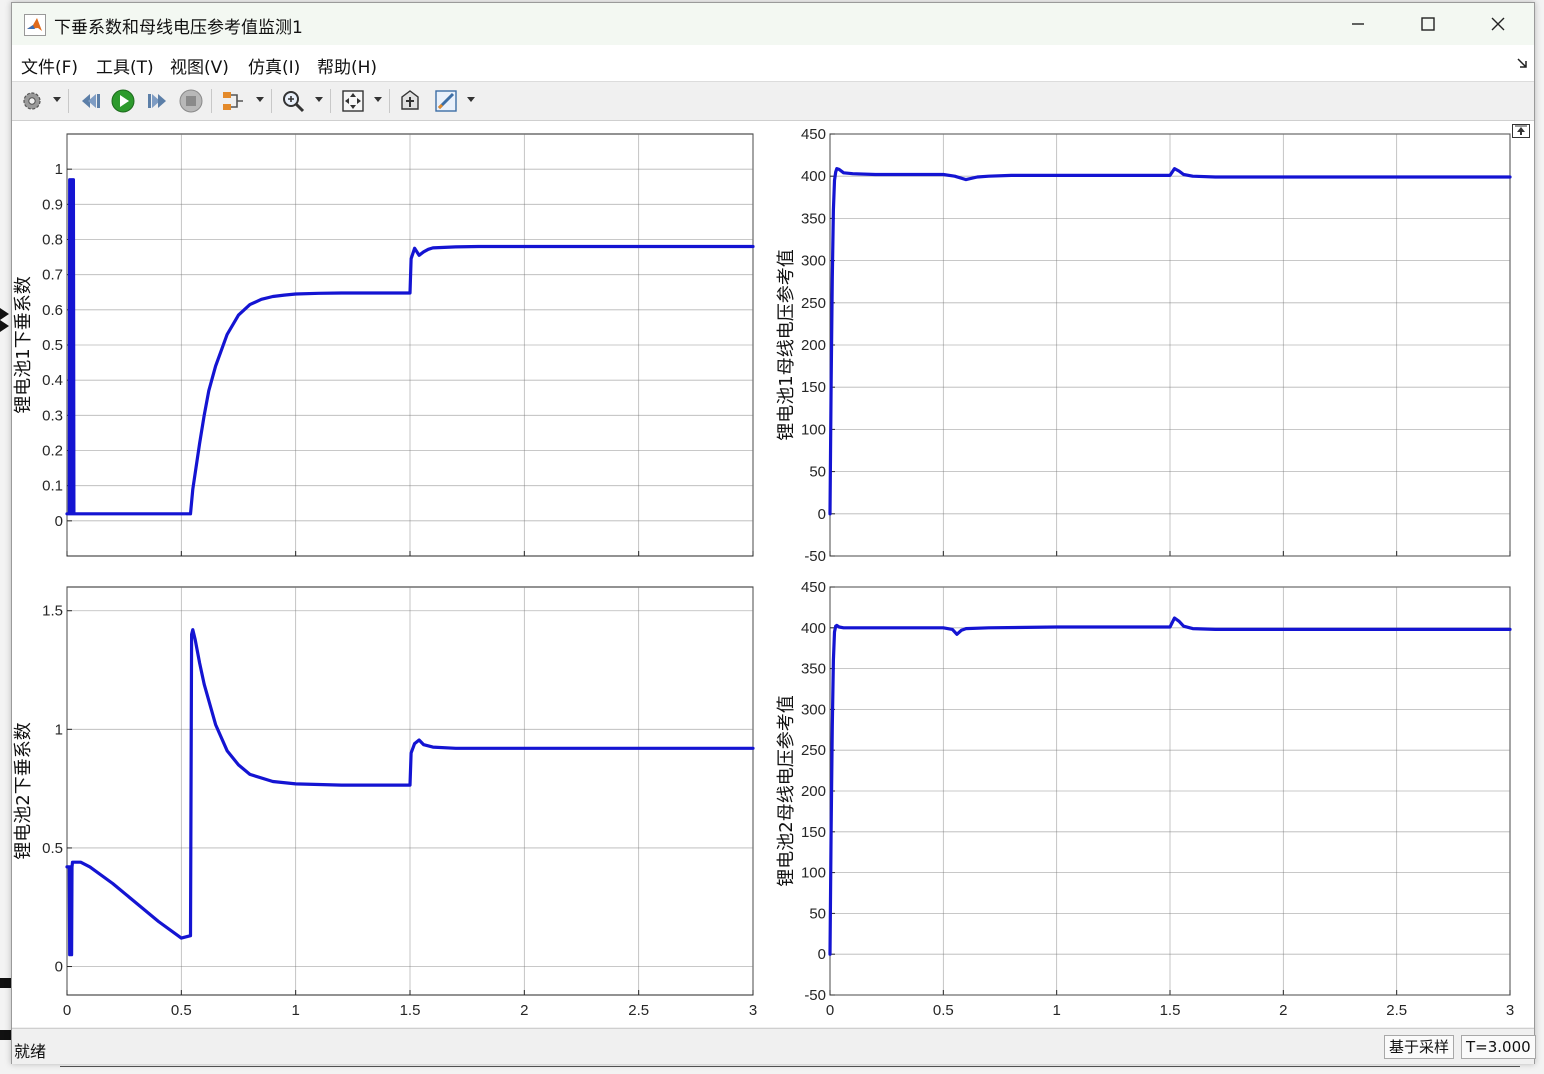 The width and height of the screenshot is (1544, 1074). Describe the element at coordinates (786, 790) in the screenshot. I see `y-axis-label: 锂电池2母线电压参考值` at that location.